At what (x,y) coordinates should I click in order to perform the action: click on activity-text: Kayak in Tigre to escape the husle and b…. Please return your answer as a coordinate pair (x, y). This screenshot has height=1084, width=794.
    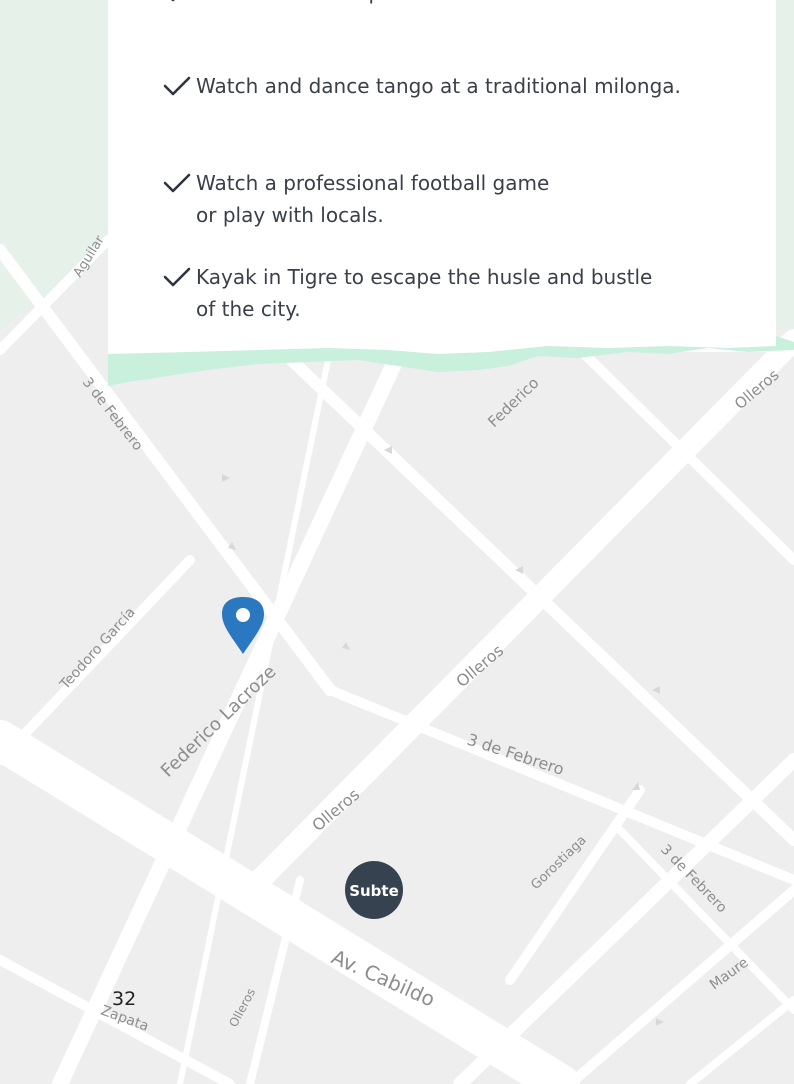
    Looking at the image, I should click on (424, 293).